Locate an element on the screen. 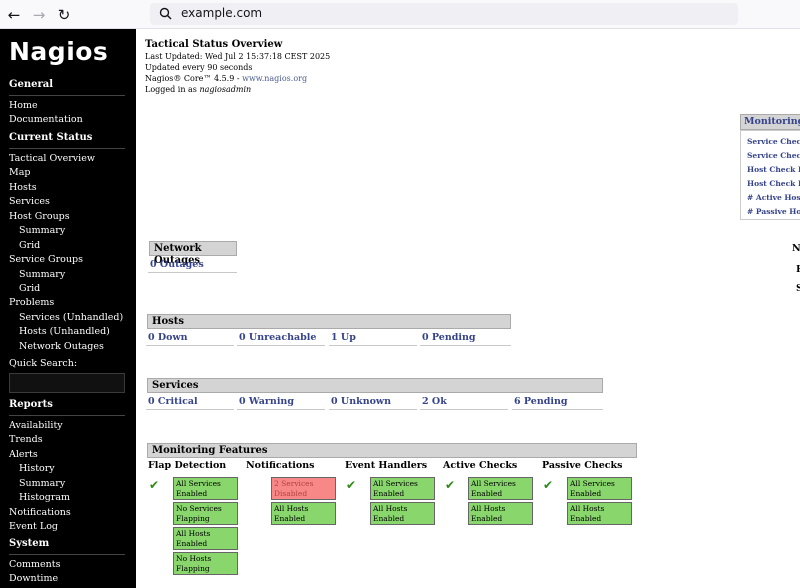 Image resolution: width=800 pixels, height=588 pixels. notifications-title: Notifications is located at coordinates (280, 465).